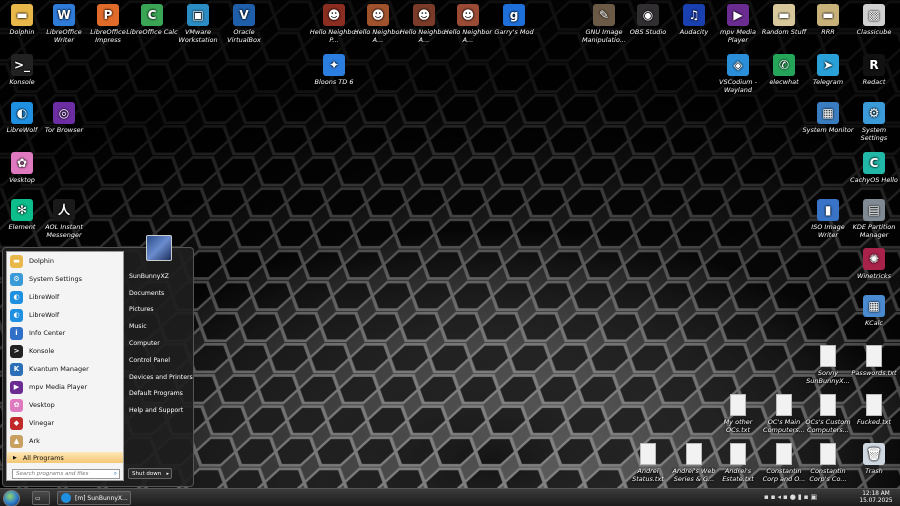  I want to click on shutdown-label: Shut down, so click(147, 473).